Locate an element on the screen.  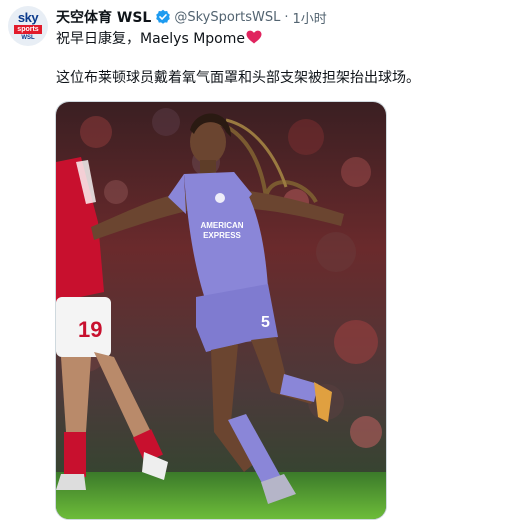
avatar: sky sports WSL is located at coordinates (28, 26).